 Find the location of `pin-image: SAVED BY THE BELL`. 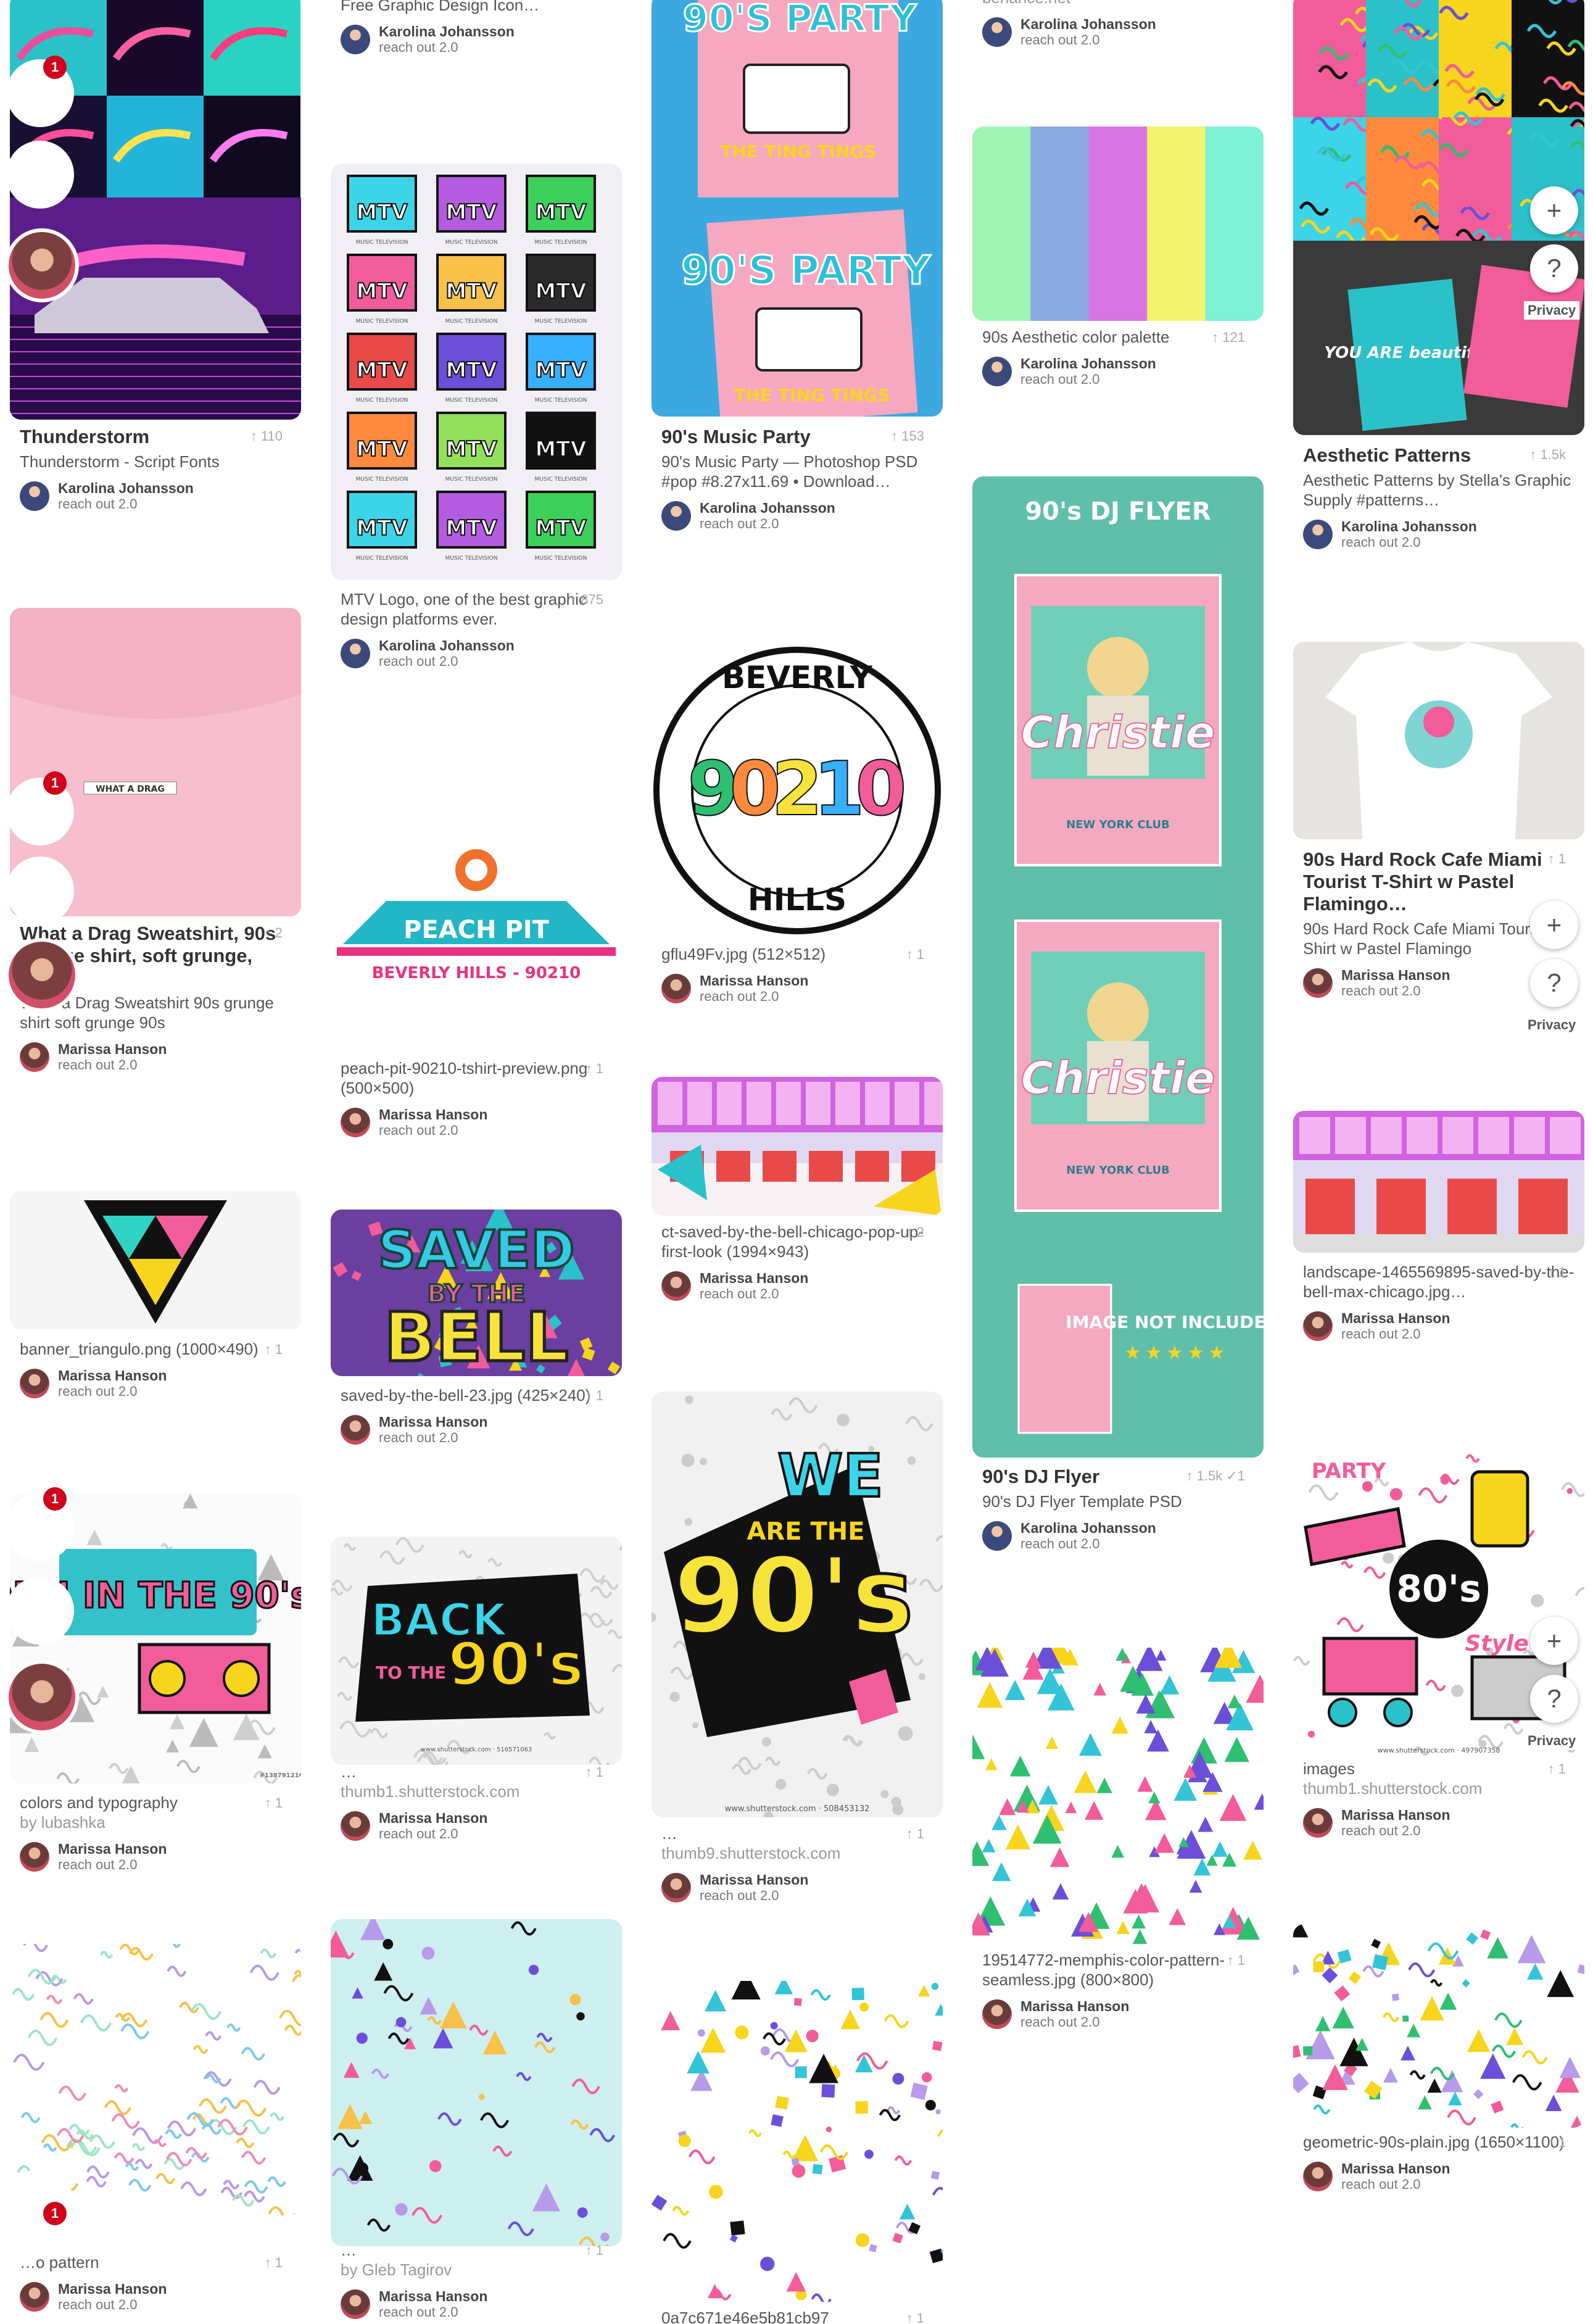

pin-image: SAVED BY THE BELL is located at coordinates (477, 1293).